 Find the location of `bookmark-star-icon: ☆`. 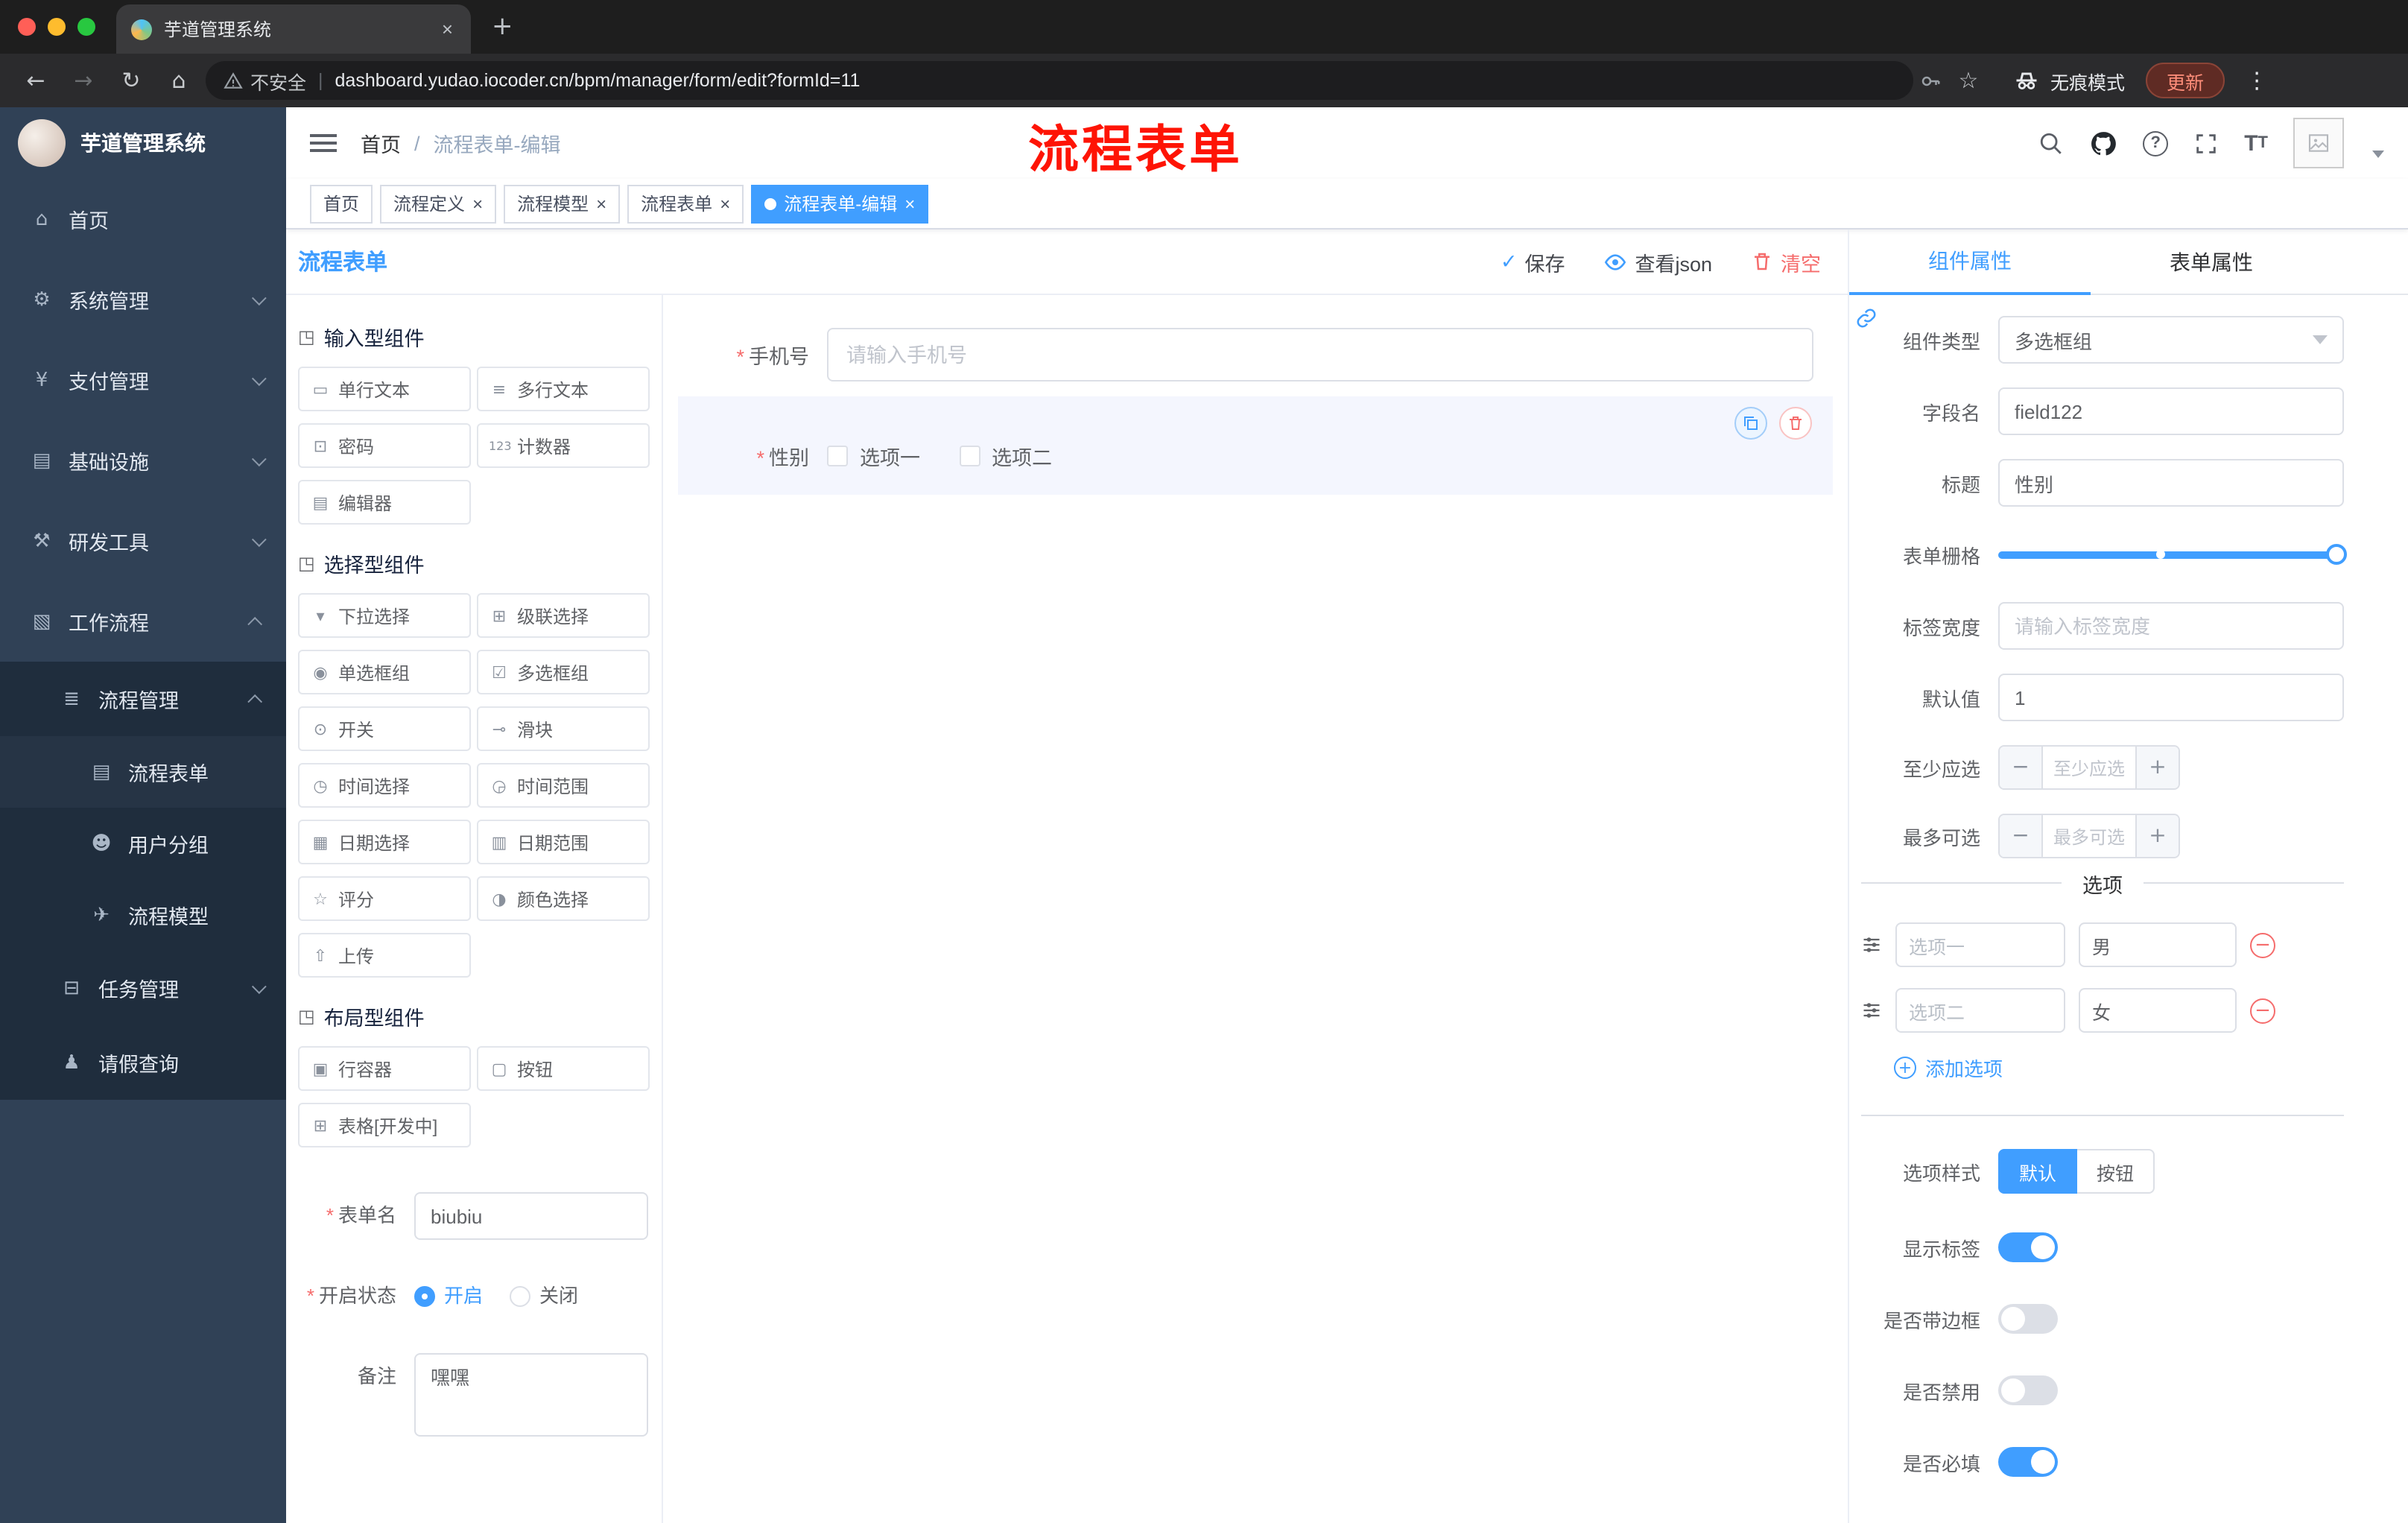

bookmark-star-icon: ☆ is located at coordinates (1968, 80).